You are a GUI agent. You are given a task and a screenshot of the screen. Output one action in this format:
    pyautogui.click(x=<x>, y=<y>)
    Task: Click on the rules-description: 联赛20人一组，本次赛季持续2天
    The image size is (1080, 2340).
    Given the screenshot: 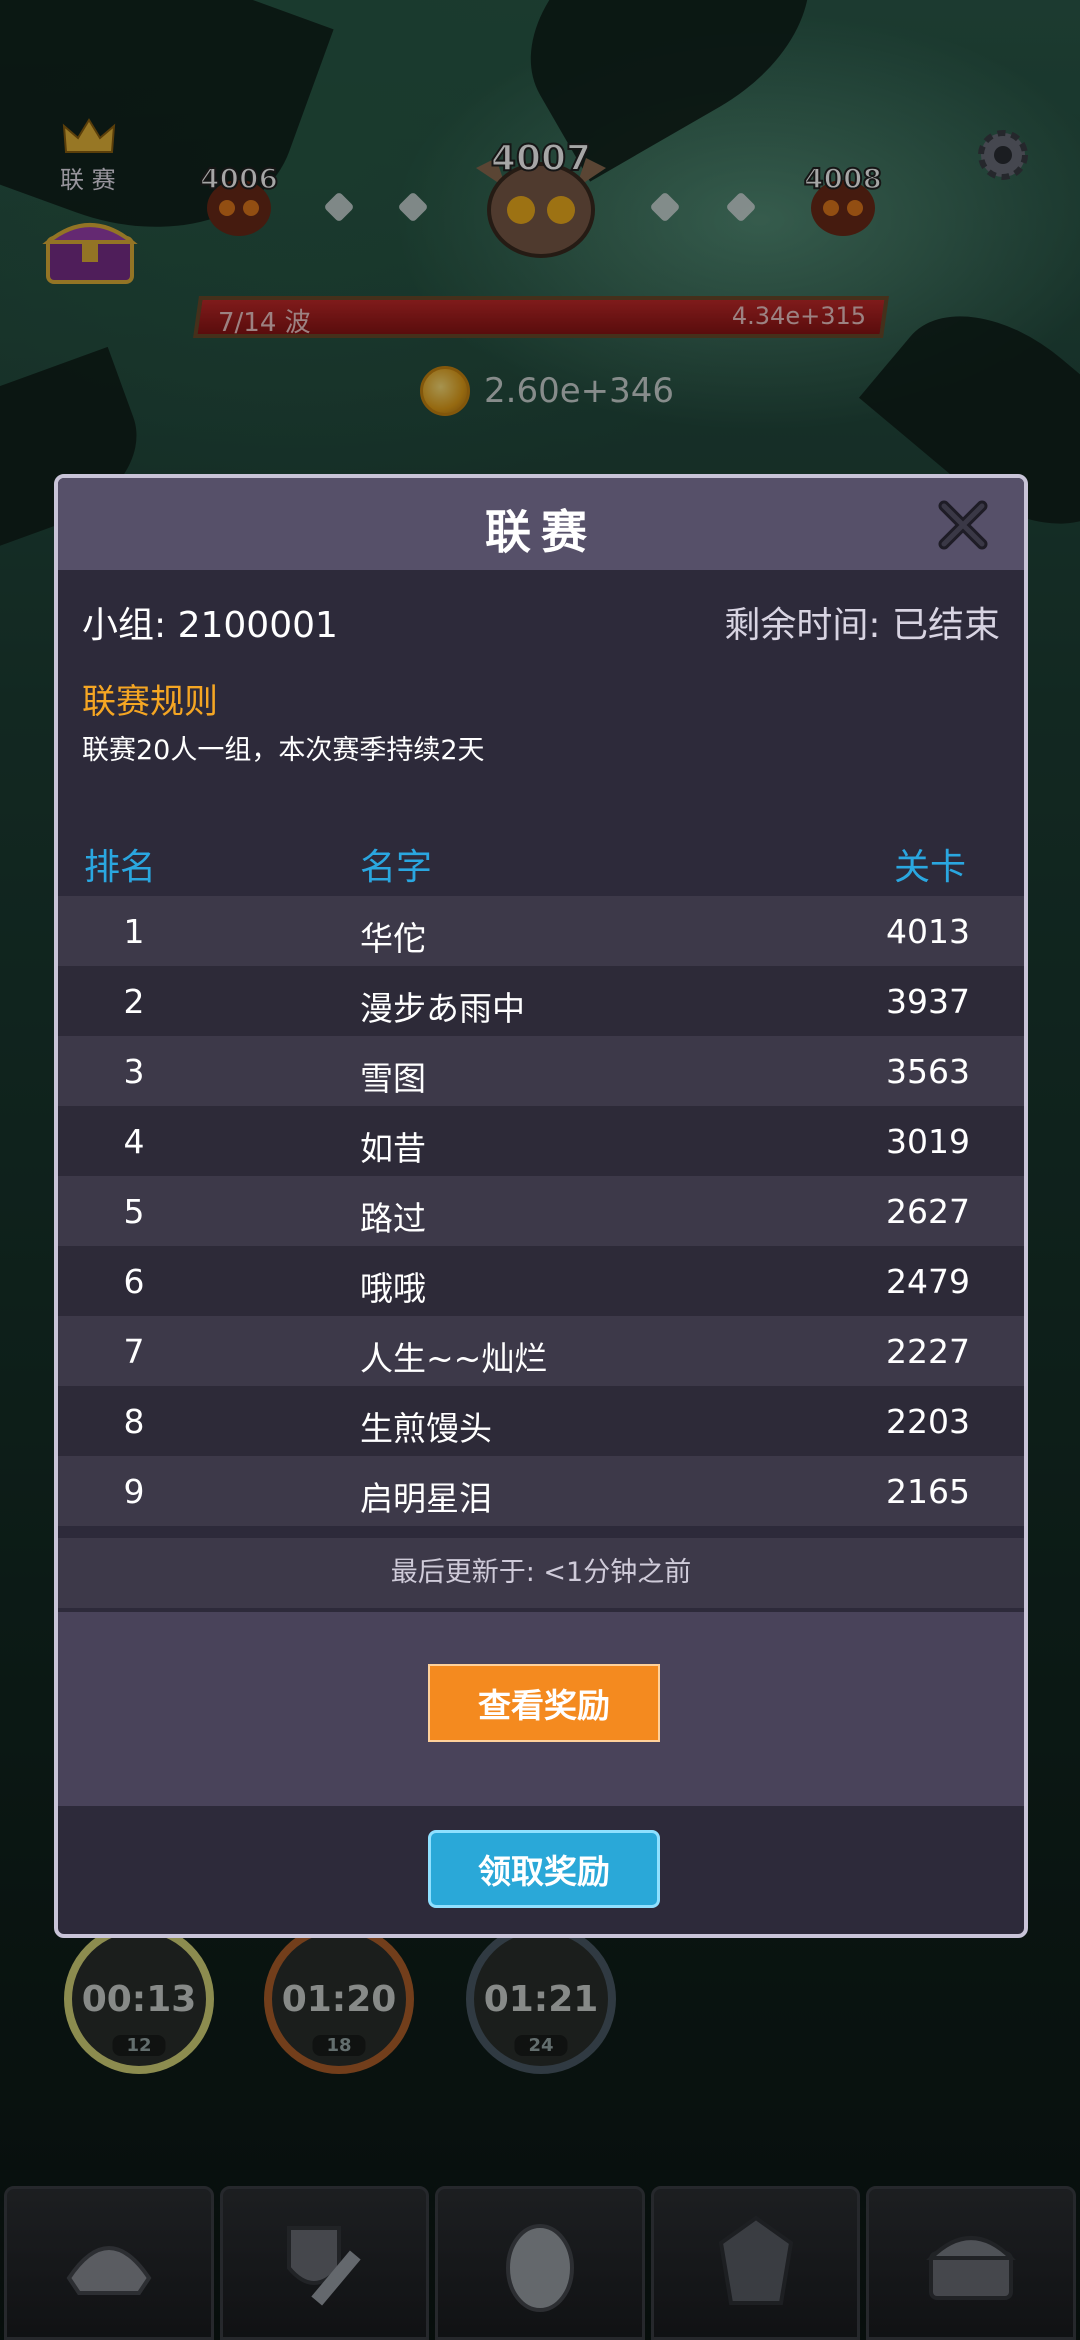 What is the action you would take?
    pyautogui.click(x=283, y=750)
    